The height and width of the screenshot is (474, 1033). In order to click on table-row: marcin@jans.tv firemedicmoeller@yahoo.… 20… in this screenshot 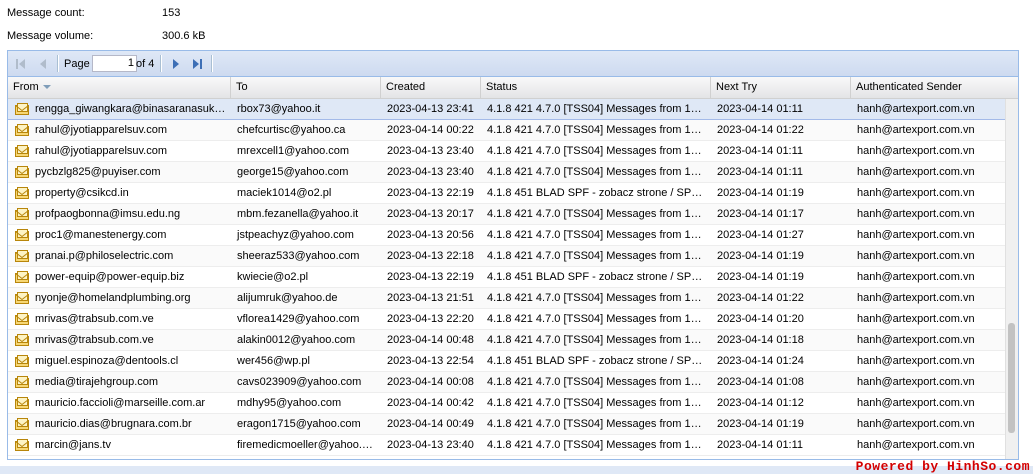, I will do `click(508, 445)`.